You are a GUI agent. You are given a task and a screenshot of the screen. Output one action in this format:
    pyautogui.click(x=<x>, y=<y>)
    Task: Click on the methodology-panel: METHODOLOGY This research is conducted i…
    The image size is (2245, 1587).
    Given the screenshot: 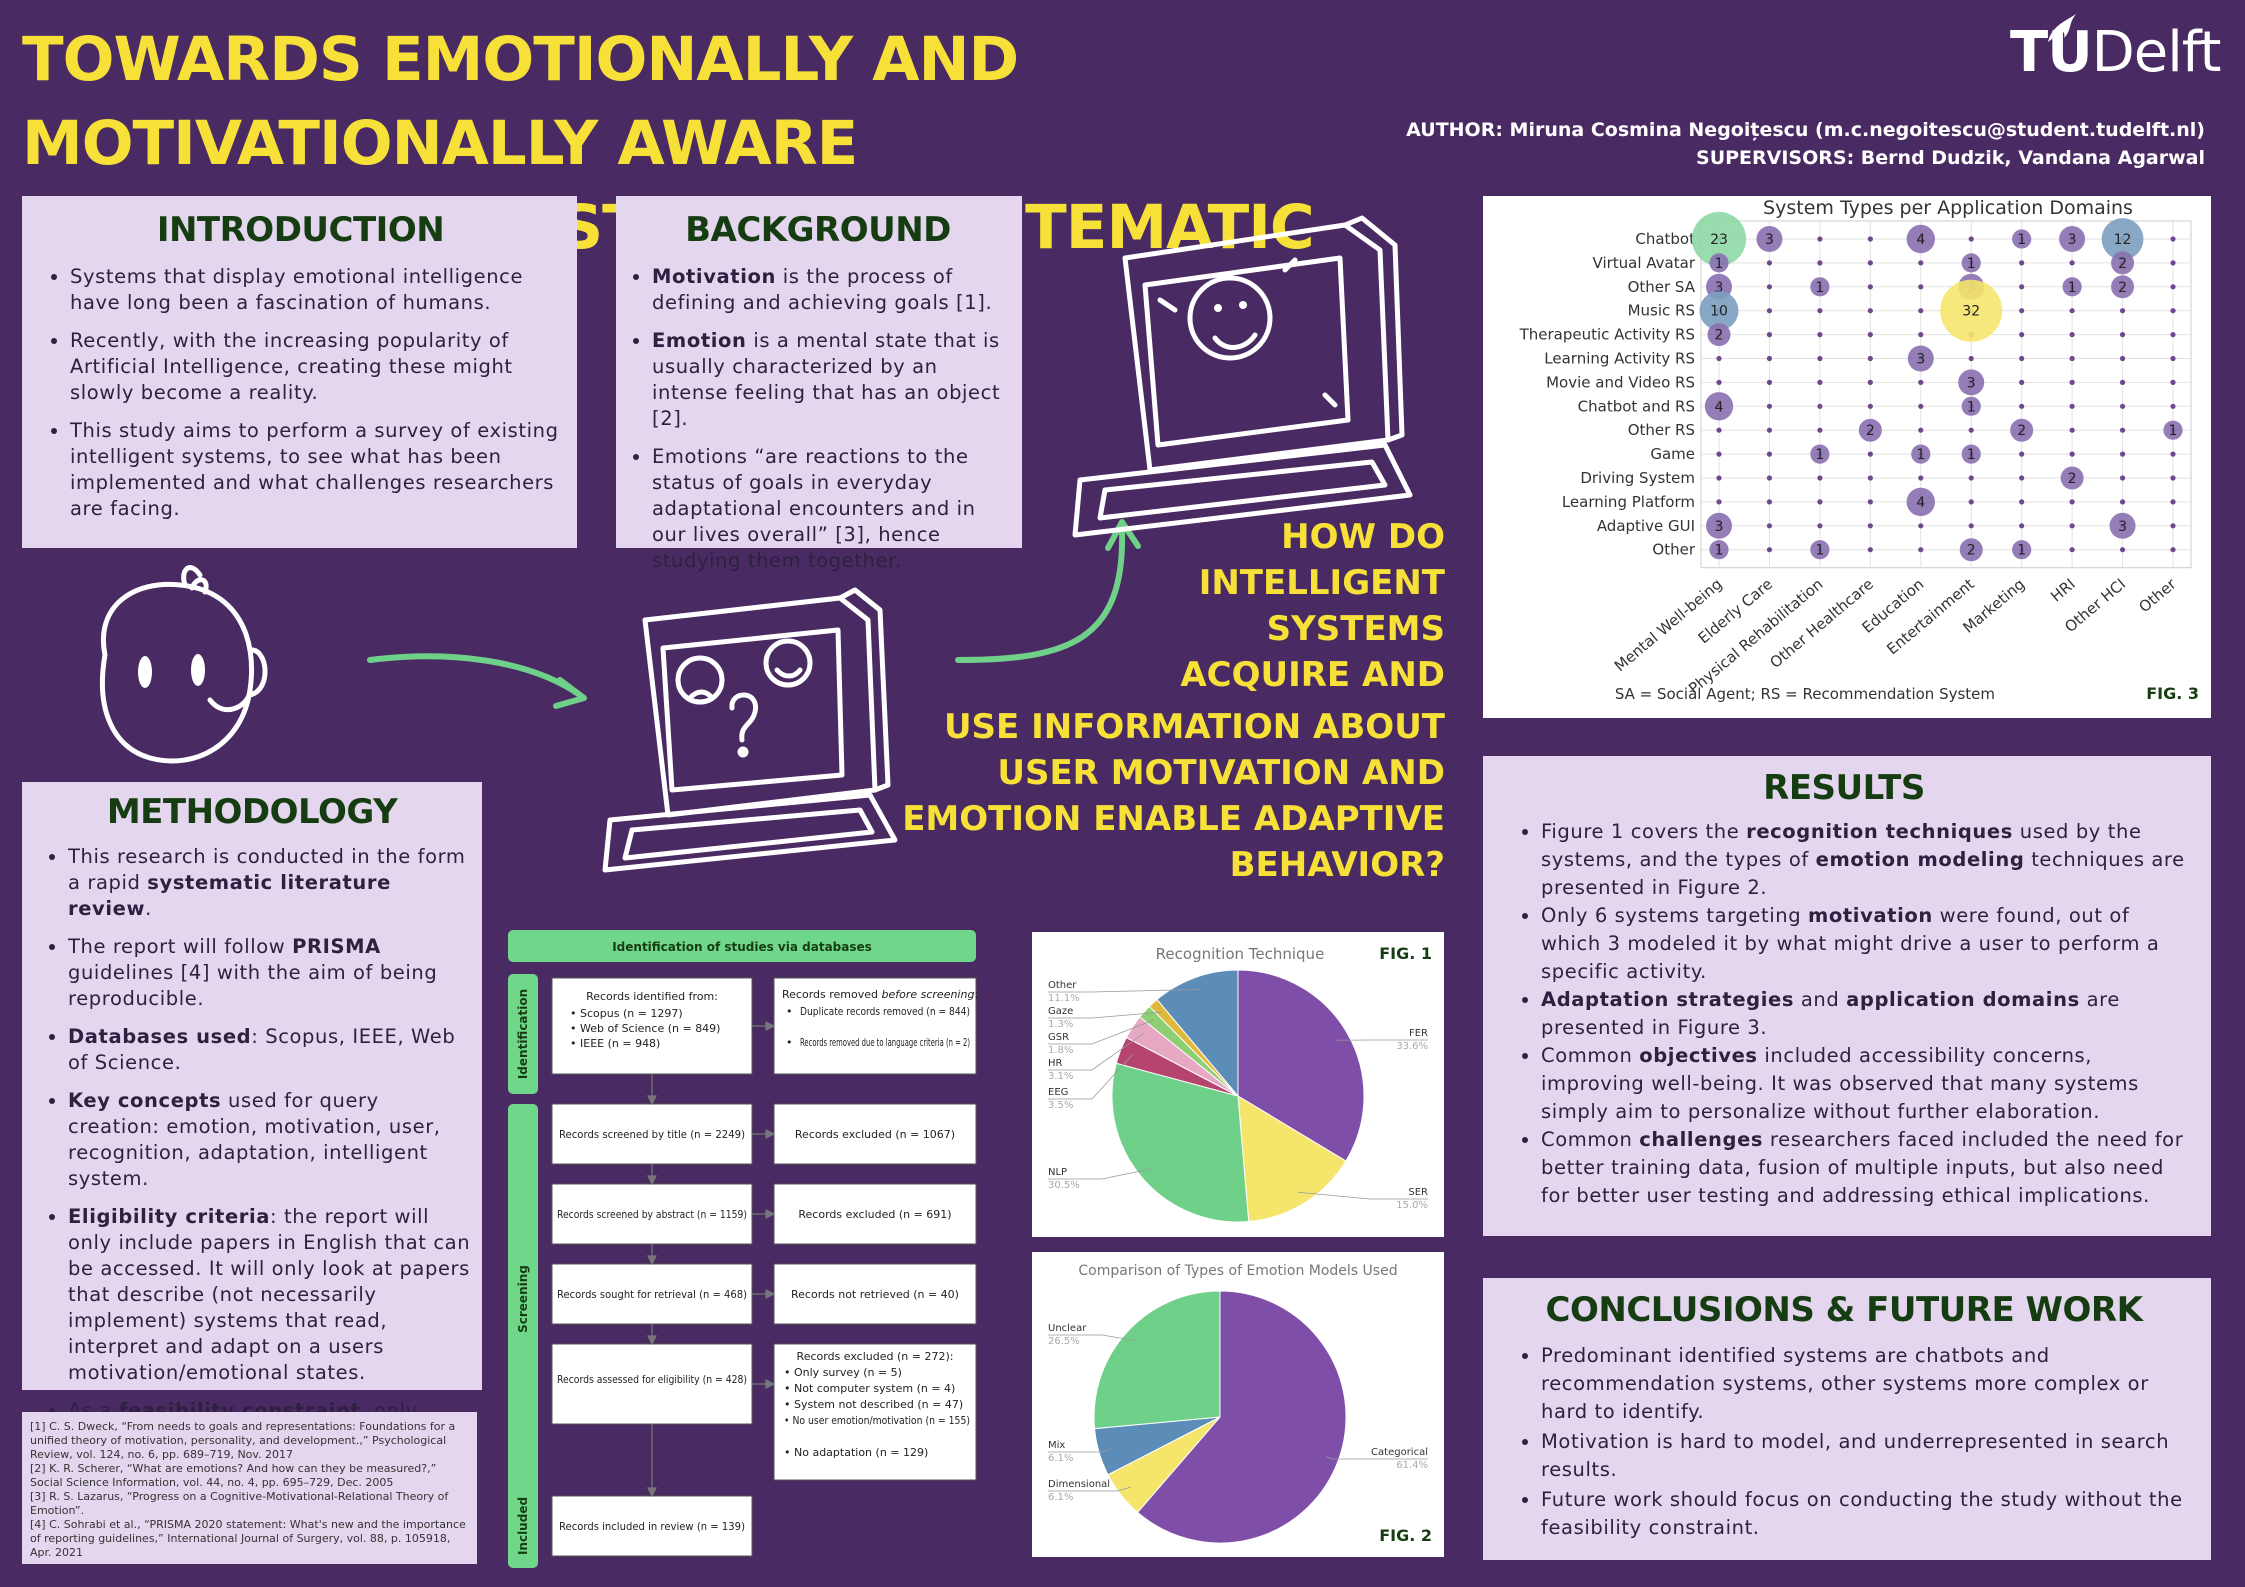 What is the action you would take?
    pyautogui.click(x=252, y=1115)
    